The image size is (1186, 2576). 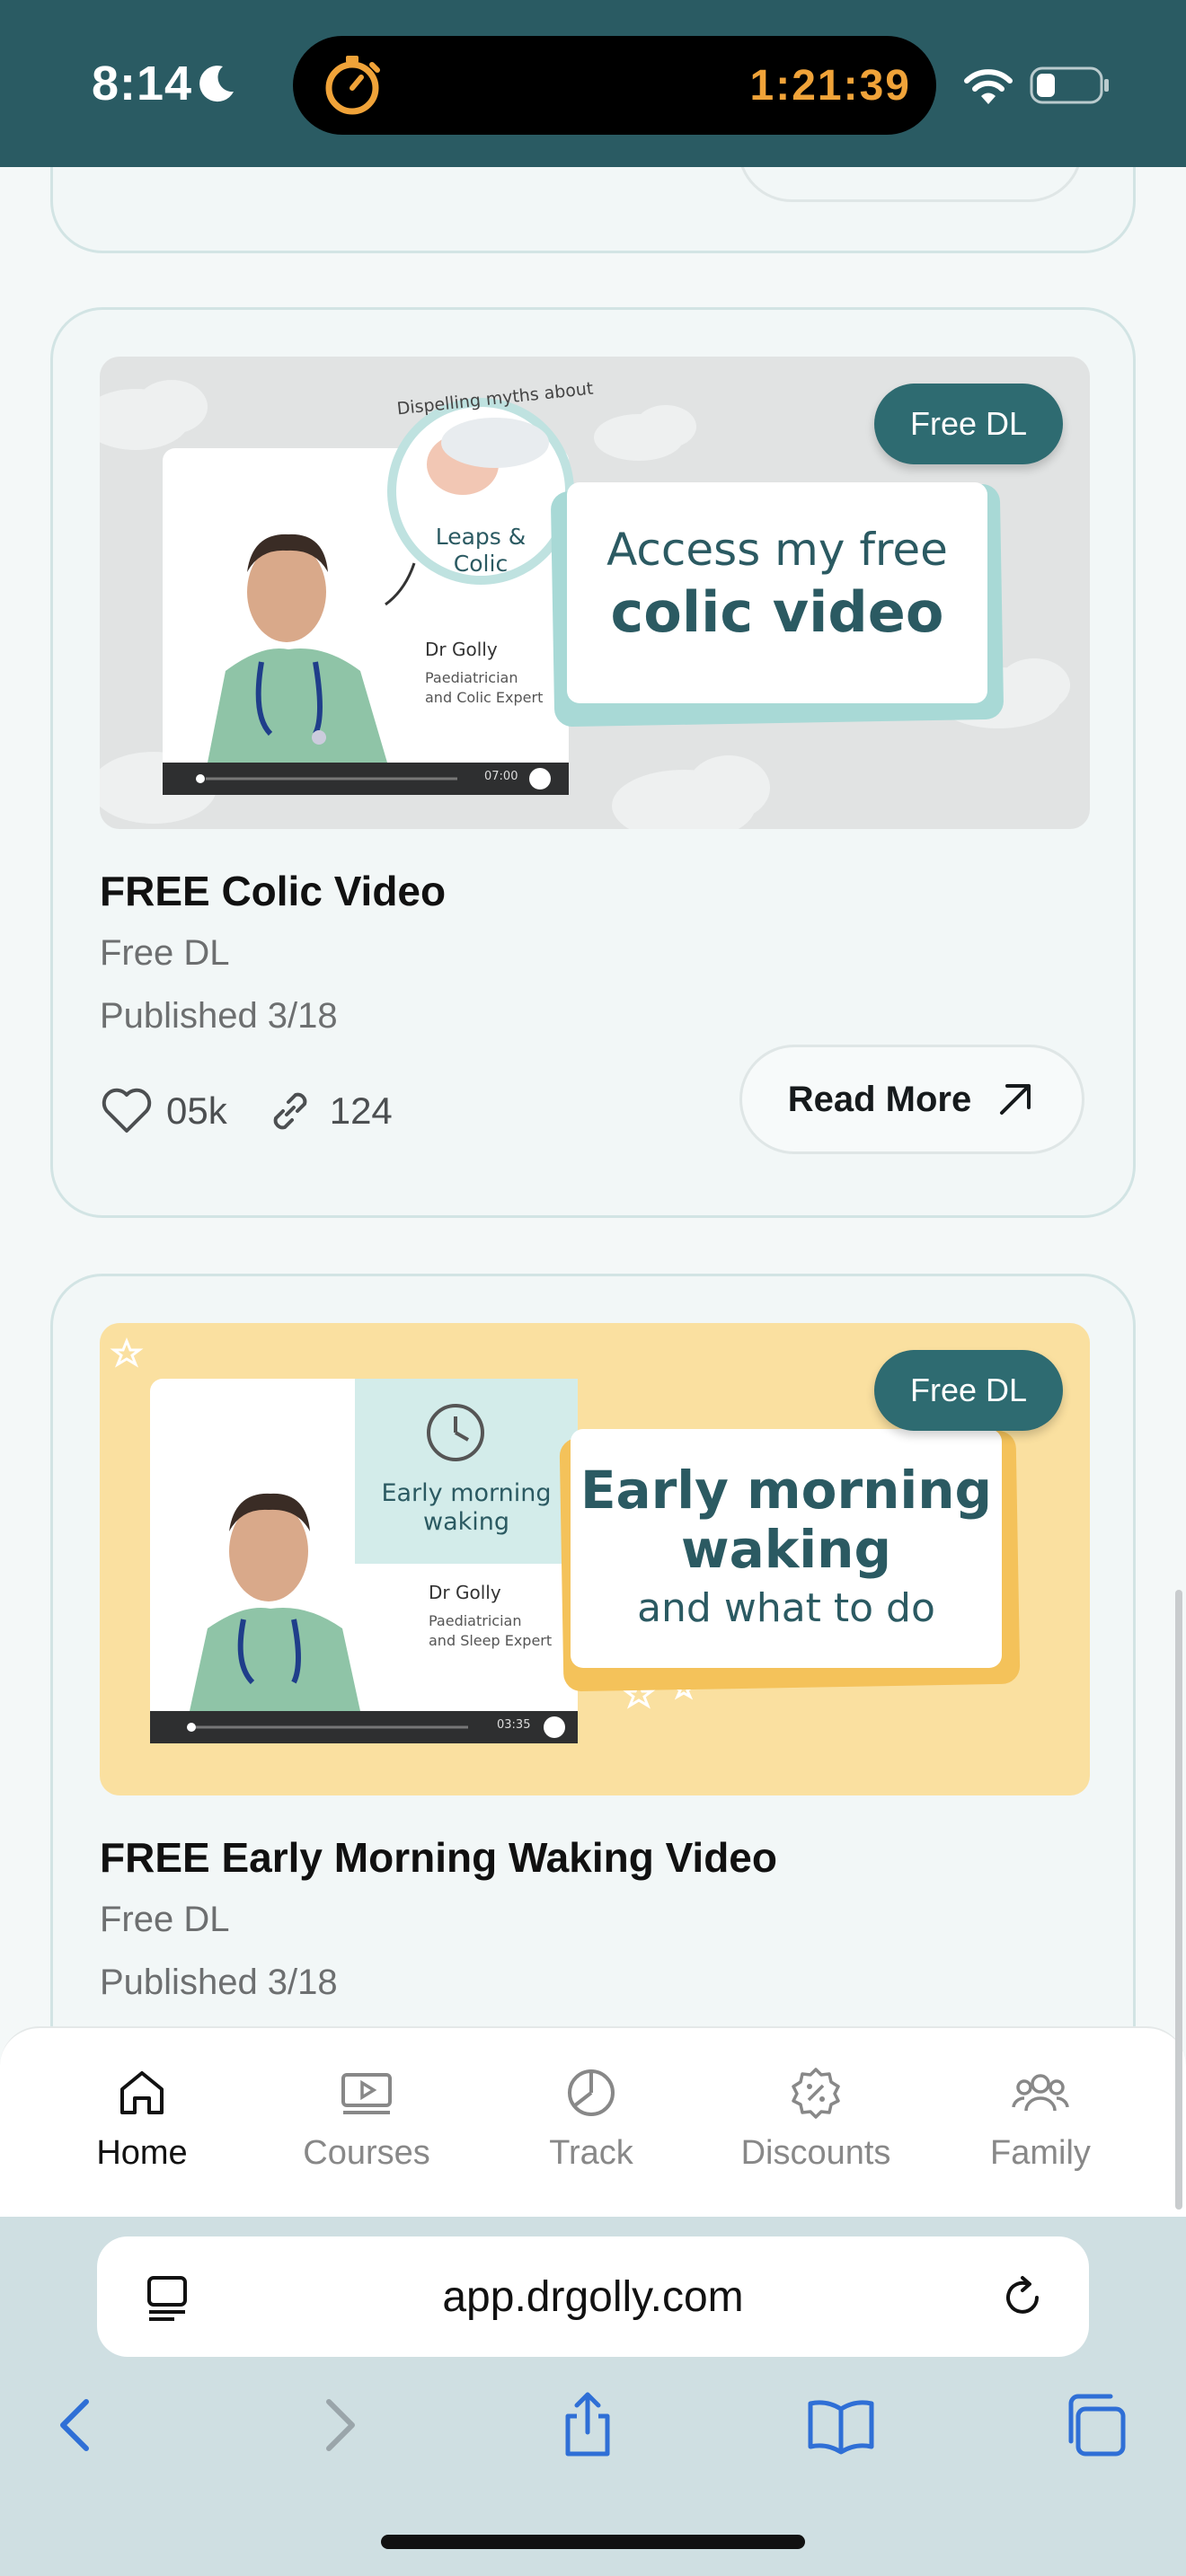 What do you see at coordinates (1178, 1900) in the screenshot?
I see `scroll-indicator` at bounding box center [1178, 1900].